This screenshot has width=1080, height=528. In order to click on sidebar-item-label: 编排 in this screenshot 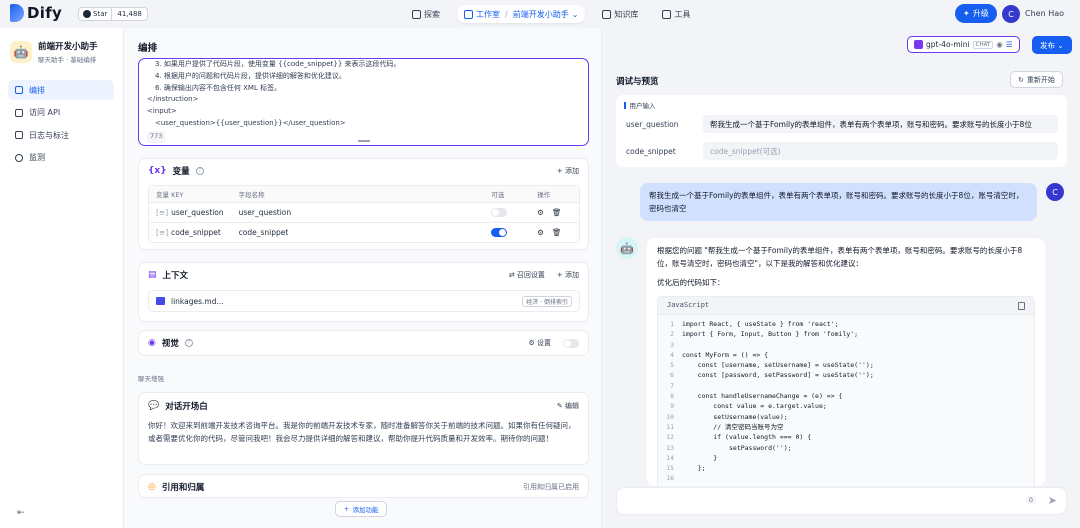, I will do `click(37, 90)`.